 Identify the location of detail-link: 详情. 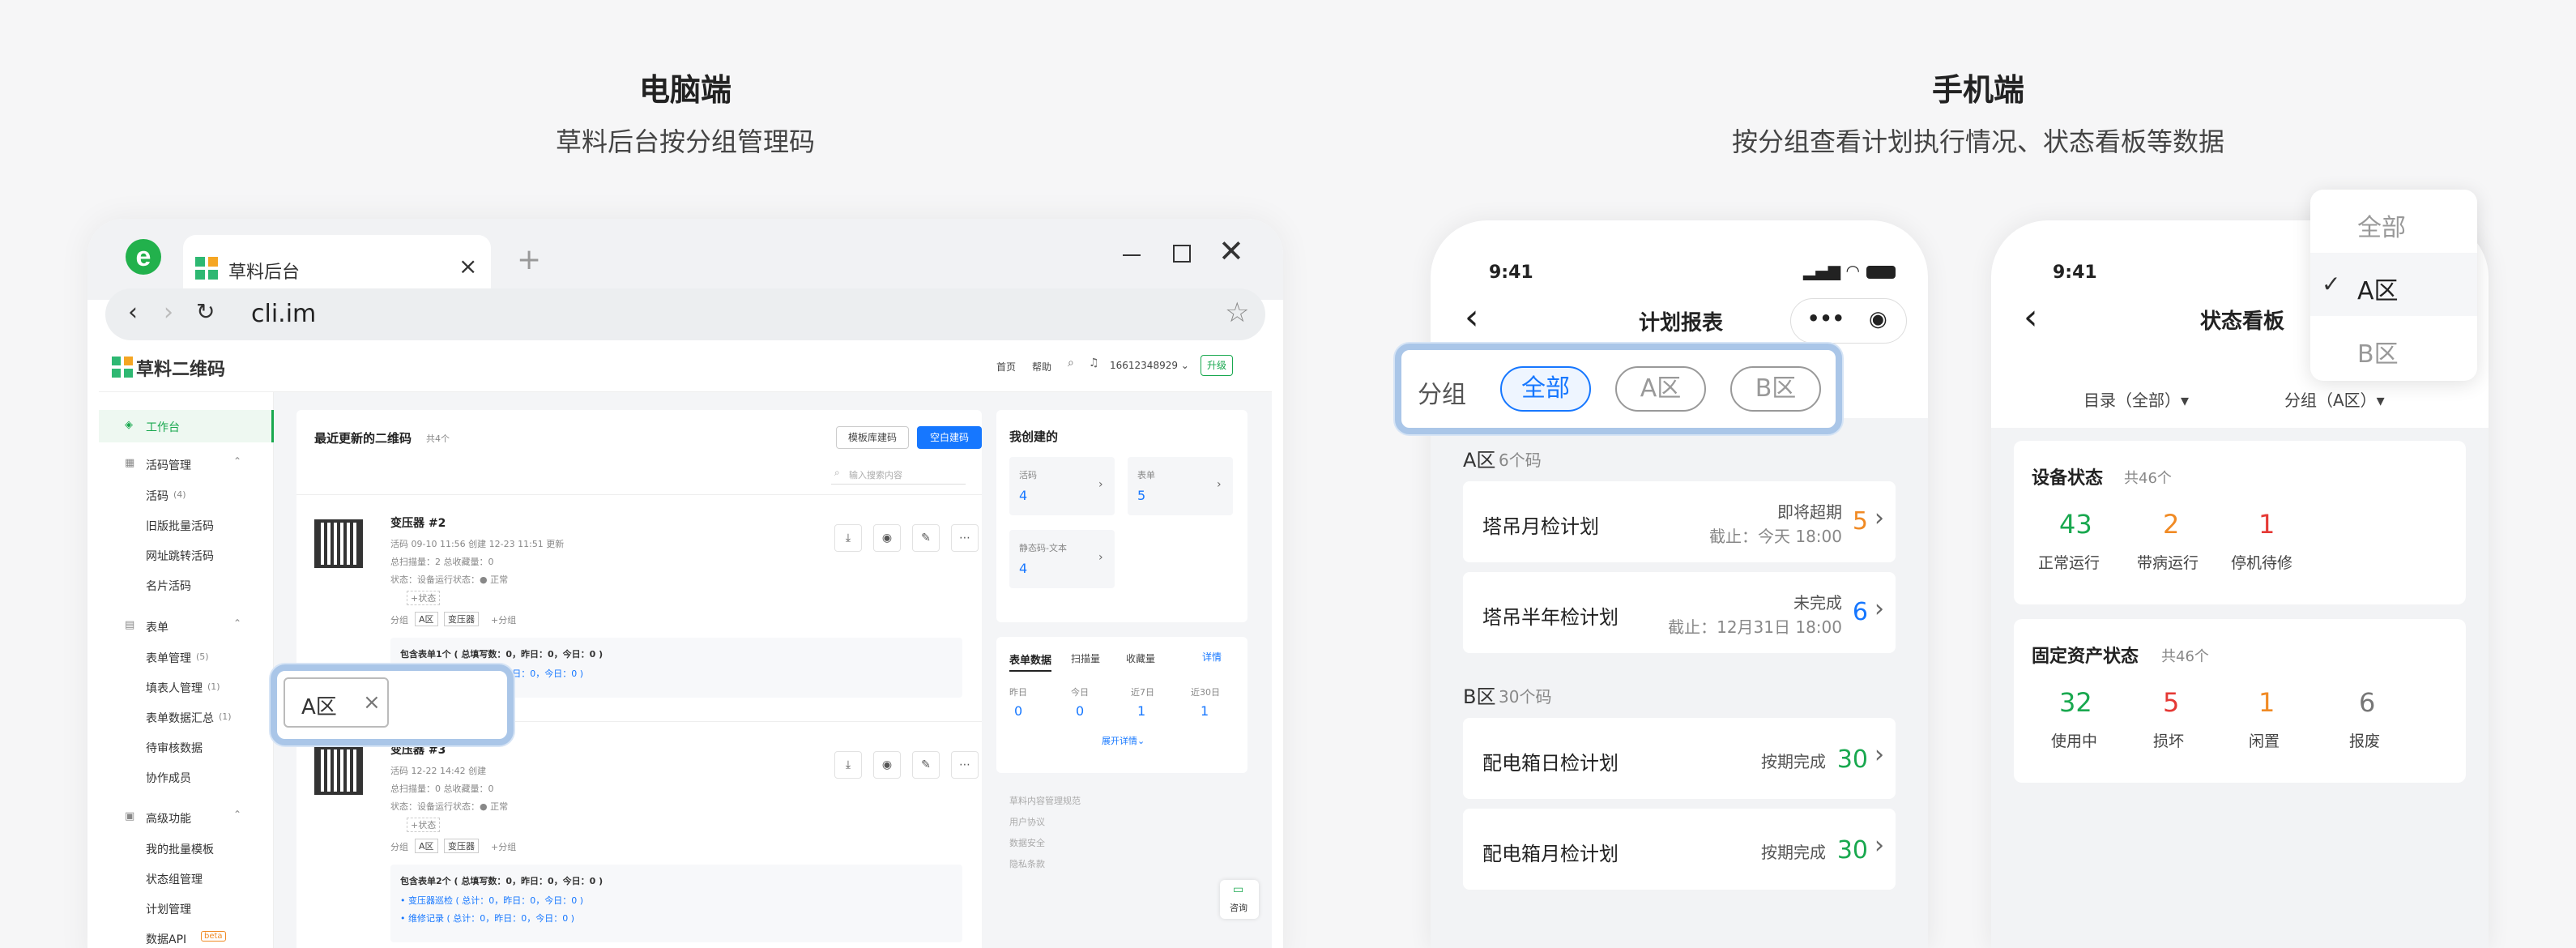
(1212, 657).